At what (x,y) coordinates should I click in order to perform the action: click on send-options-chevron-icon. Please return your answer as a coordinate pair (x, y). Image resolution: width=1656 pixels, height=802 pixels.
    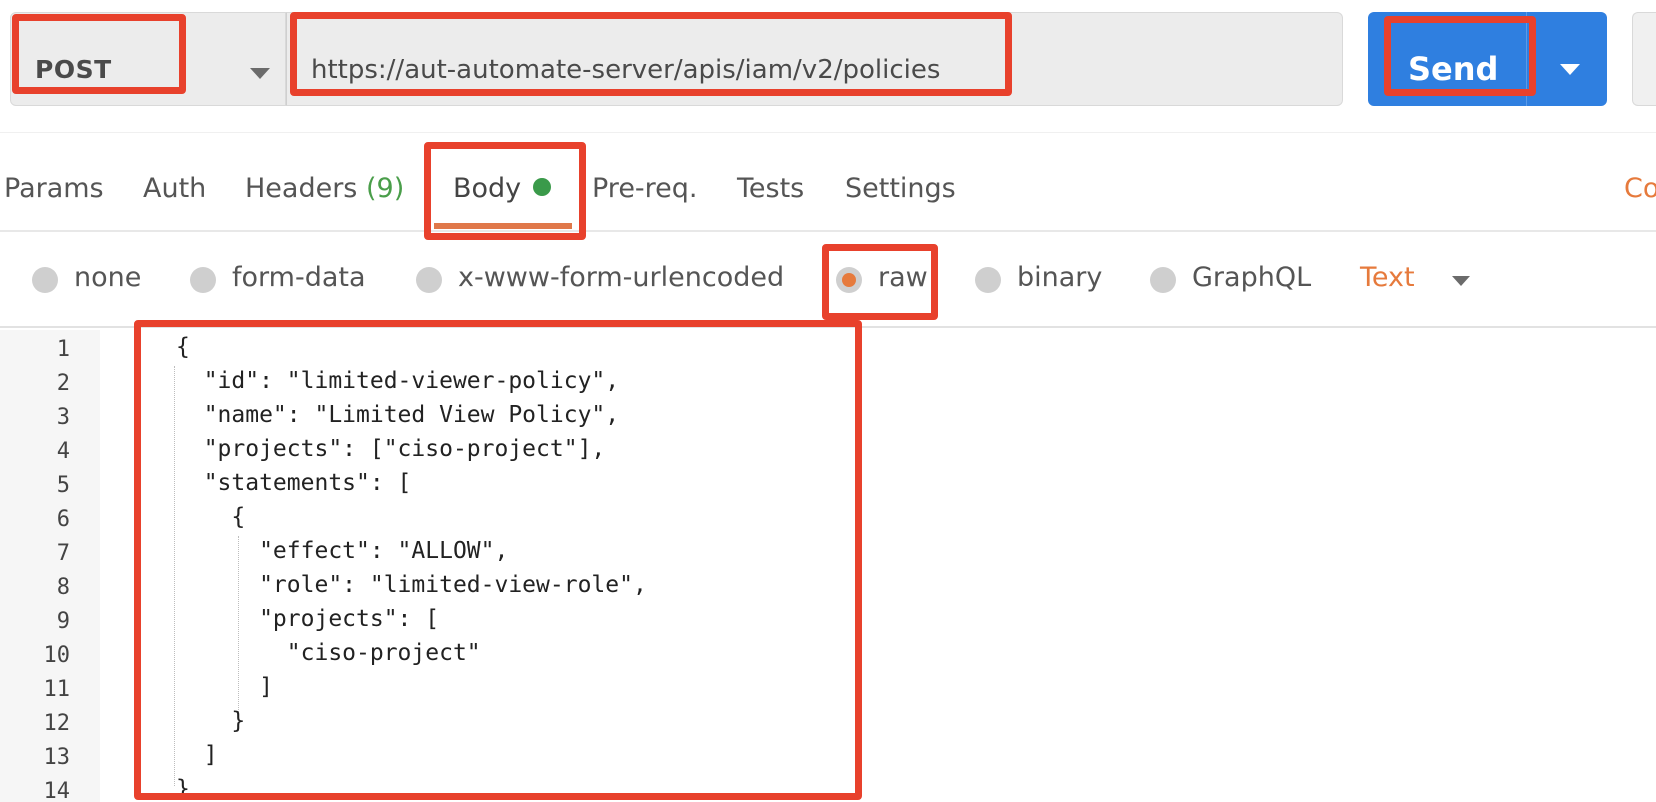
    Looking at the image, I should click on (1570, 69).